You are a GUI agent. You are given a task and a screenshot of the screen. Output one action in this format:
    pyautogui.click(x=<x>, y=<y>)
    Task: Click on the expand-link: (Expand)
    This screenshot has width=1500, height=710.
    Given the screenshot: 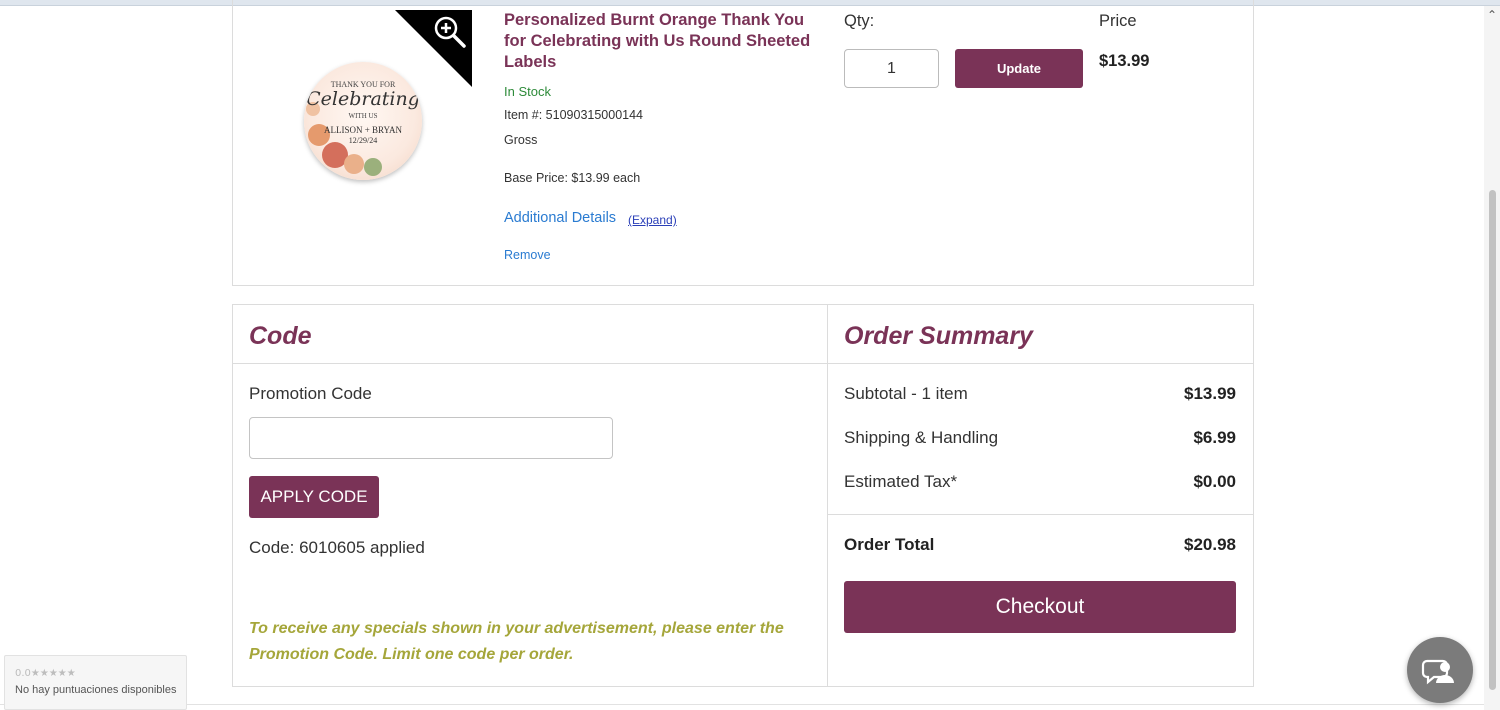 What is the action you would take?
    pyautogui.click(x=652, y=220)
    